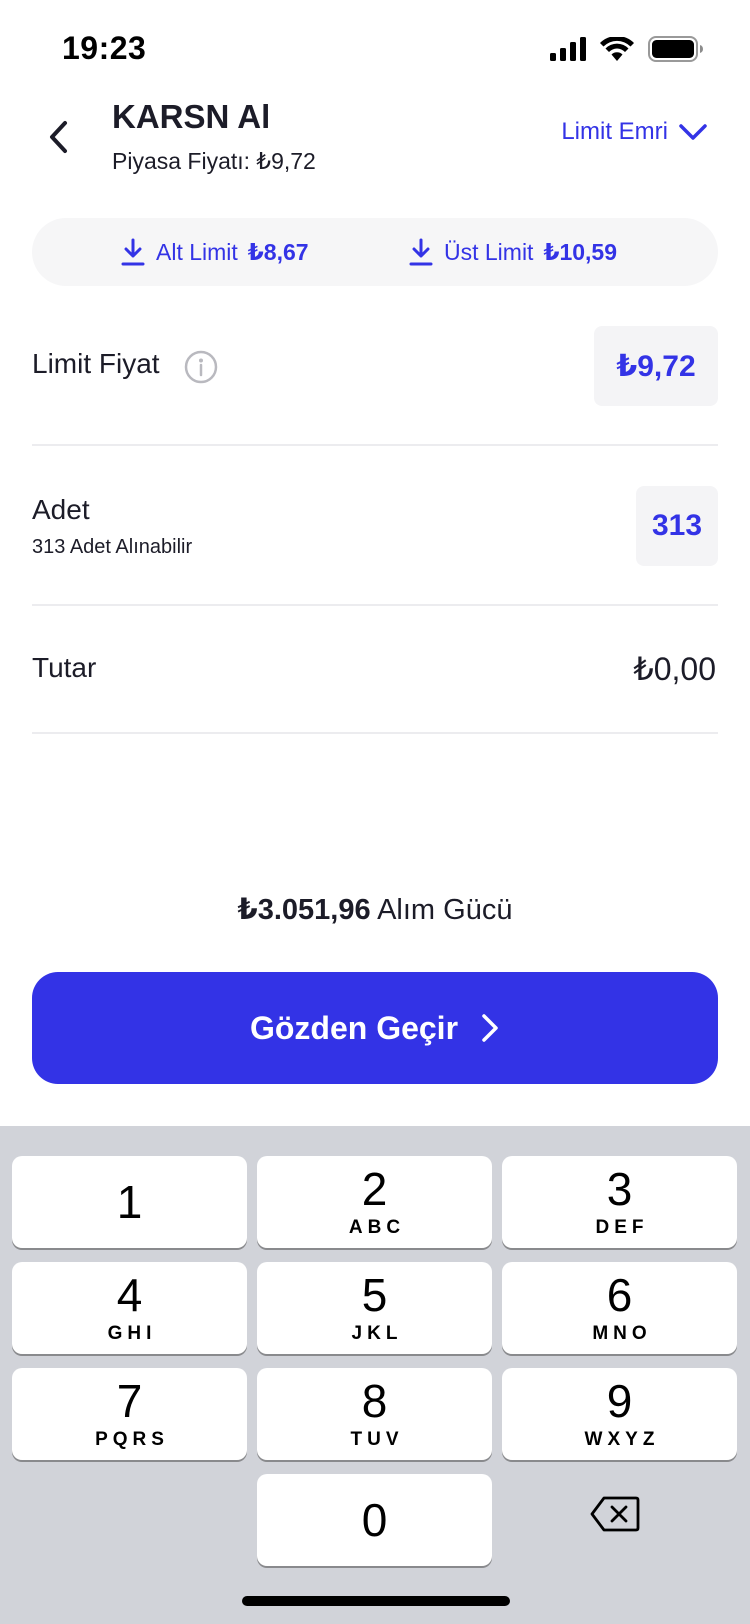 Image resolution: width=750 pixels, height=1624 pixels. Describe the element at coordinates (619, 1401) in the screenshot. I see `key-digit: 9` at that location.